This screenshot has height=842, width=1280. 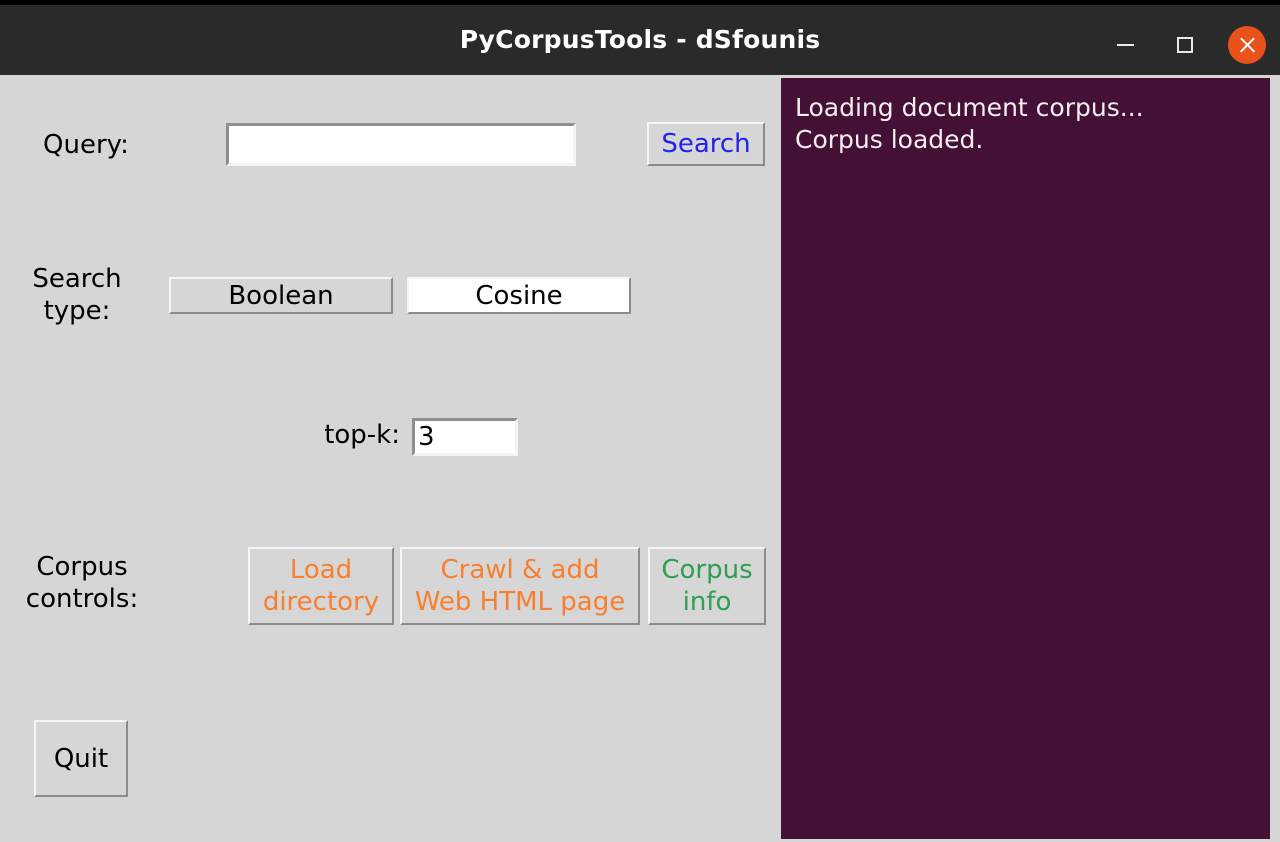 I want to click on minimize-icon, so click(x=1125, y=45).